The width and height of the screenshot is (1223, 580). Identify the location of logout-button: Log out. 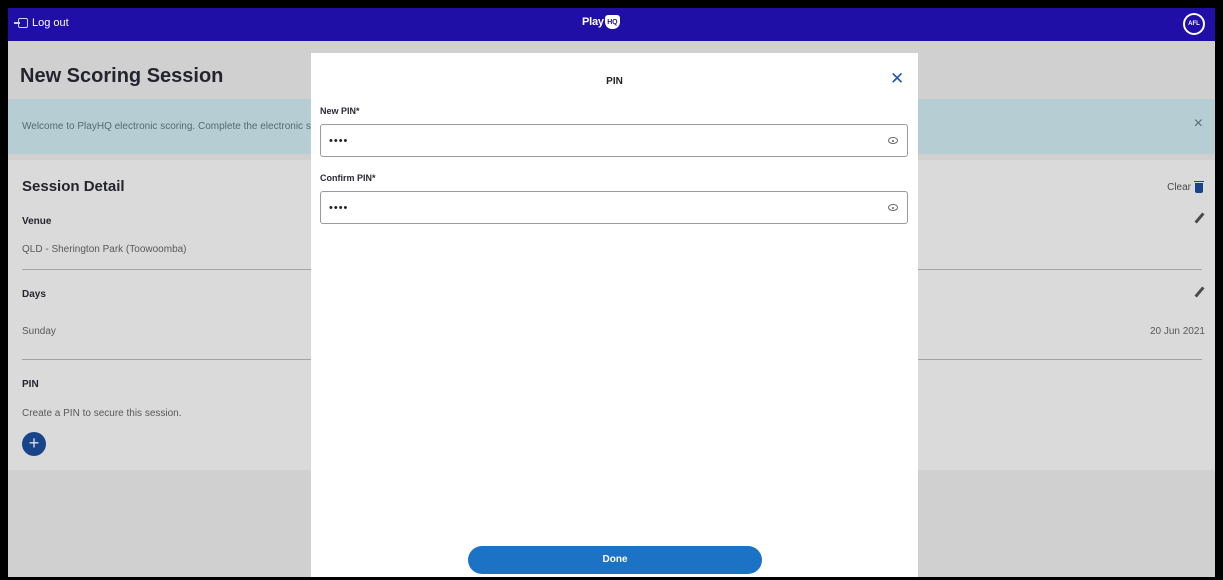
(41, 23).